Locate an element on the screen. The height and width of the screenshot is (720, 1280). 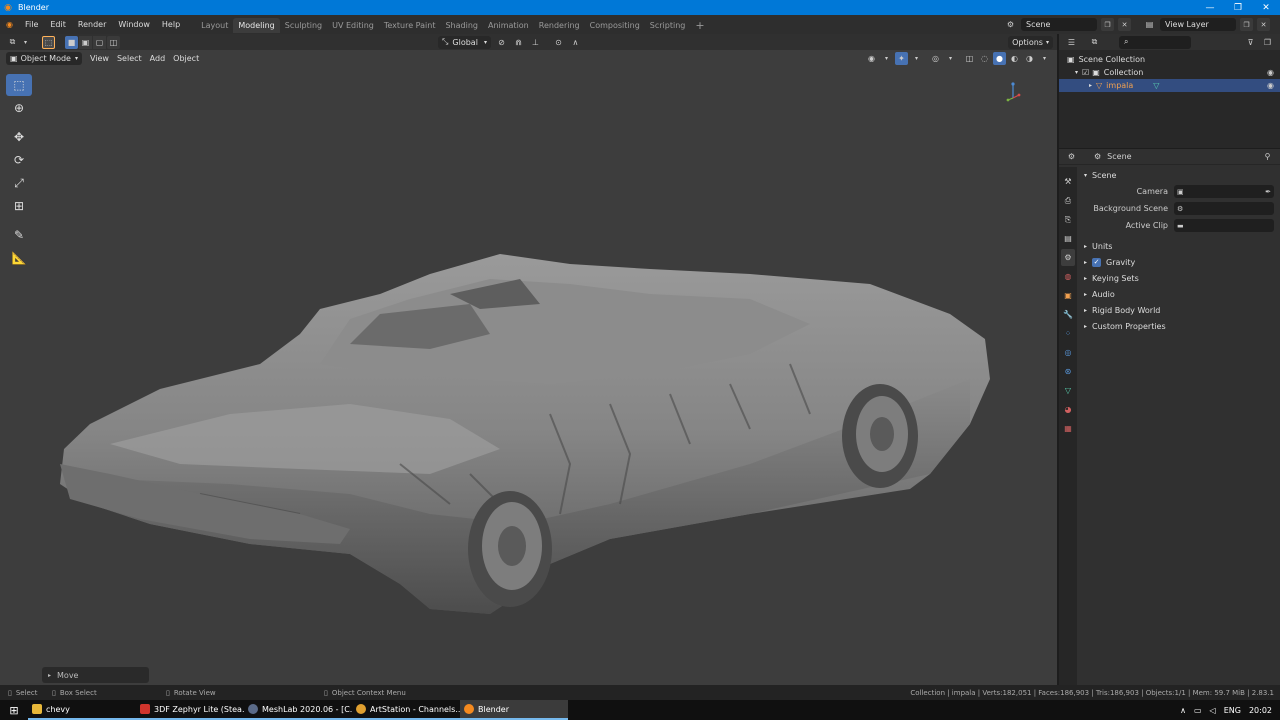
display-mode-icon: ⧉ is located at coordinates (1094, 42).